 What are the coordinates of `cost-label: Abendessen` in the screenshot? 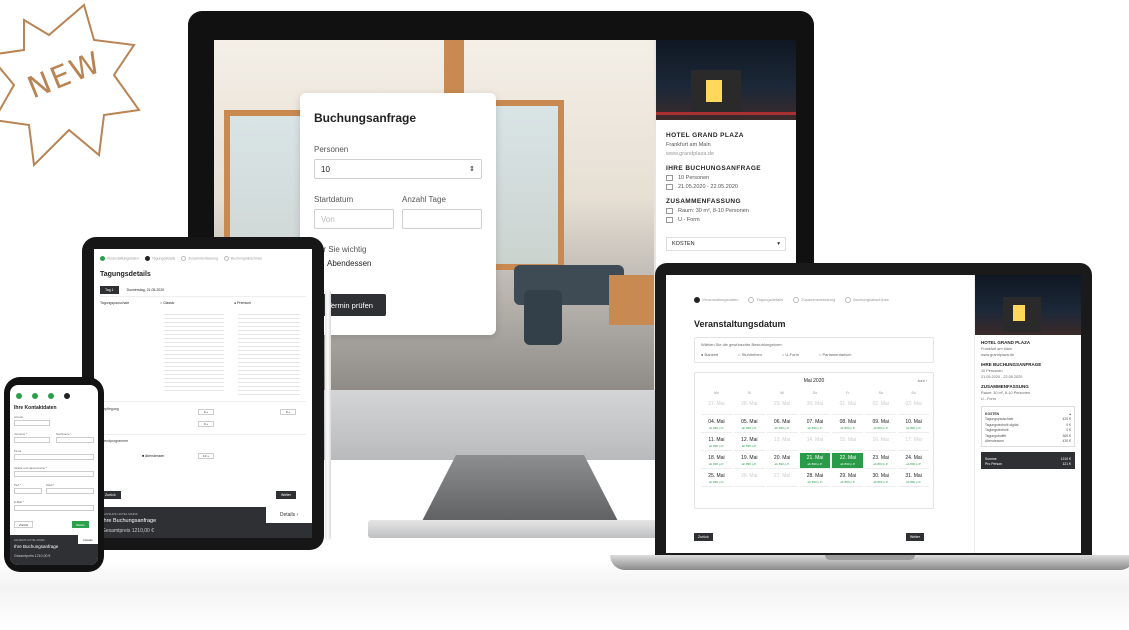 It's located at (994, 441).